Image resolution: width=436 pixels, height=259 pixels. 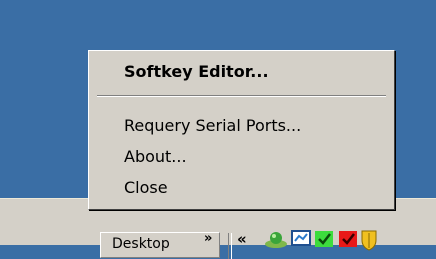 What do you see at coordinates (324, 239) in the screenshot?
I see `green-checkmark-icon` at bounding box center [324, 239].